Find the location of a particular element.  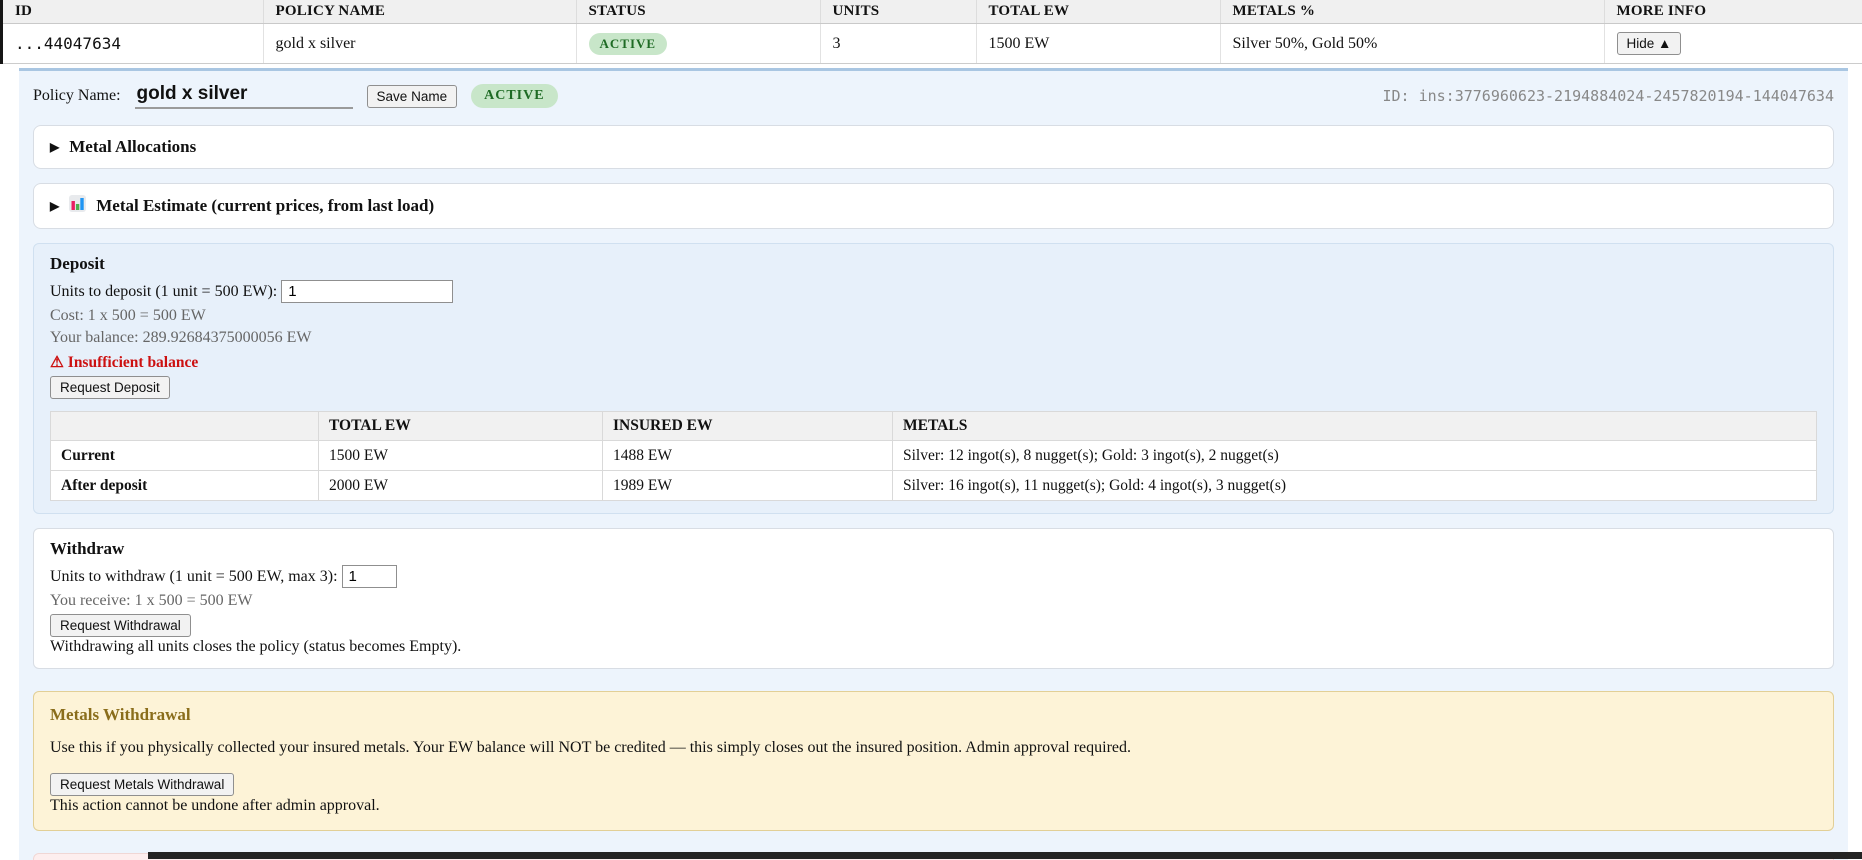

policy-more-info-cell: Hide ▲ is located at coordinates (1733, 43).